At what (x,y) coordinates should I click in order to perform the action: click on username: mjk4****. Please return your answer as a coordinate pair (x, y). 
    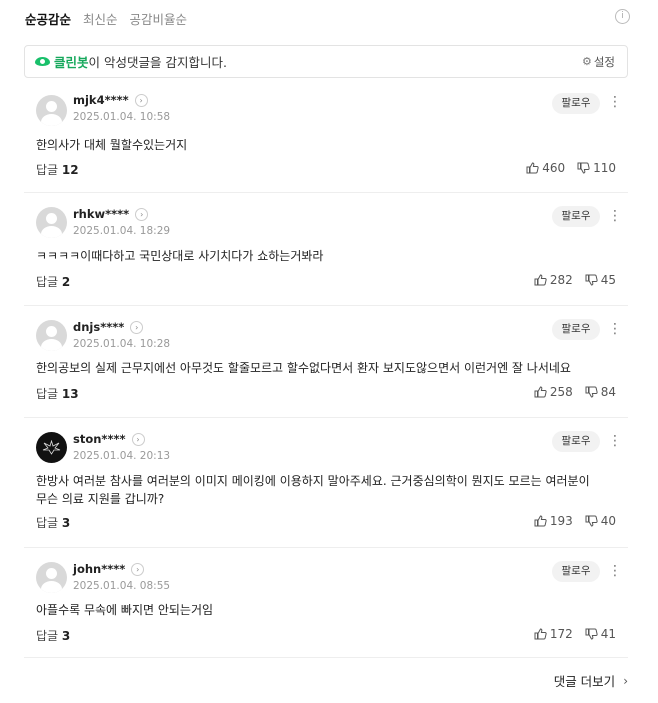
    Looking at the image, I should click on (101, 100).